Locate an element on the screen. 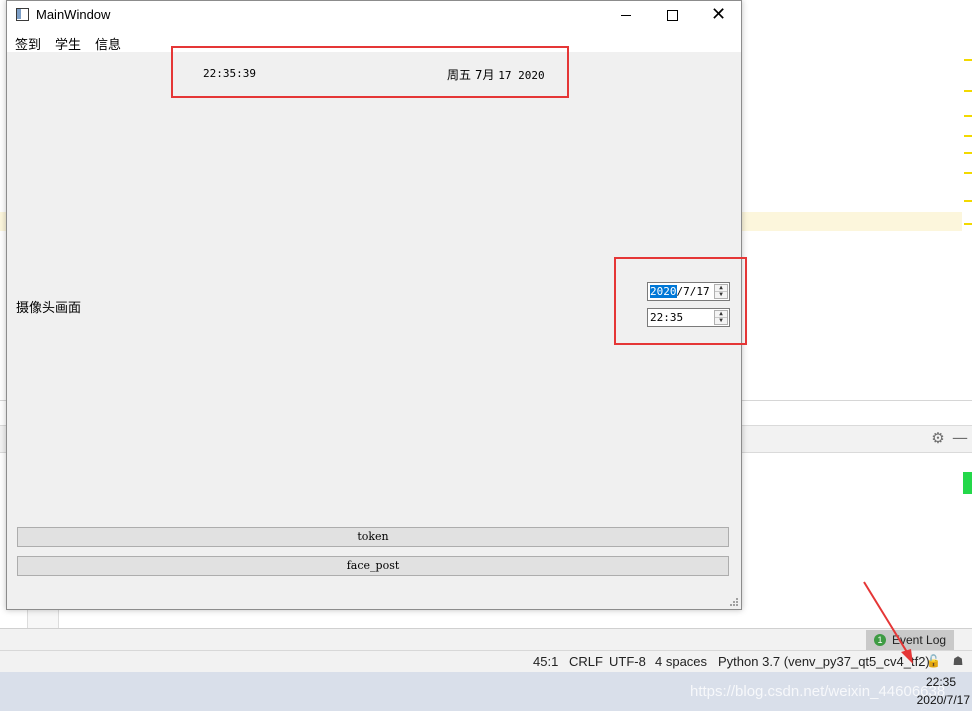  menu-info: 信息 is located at coordinates (108, 43).